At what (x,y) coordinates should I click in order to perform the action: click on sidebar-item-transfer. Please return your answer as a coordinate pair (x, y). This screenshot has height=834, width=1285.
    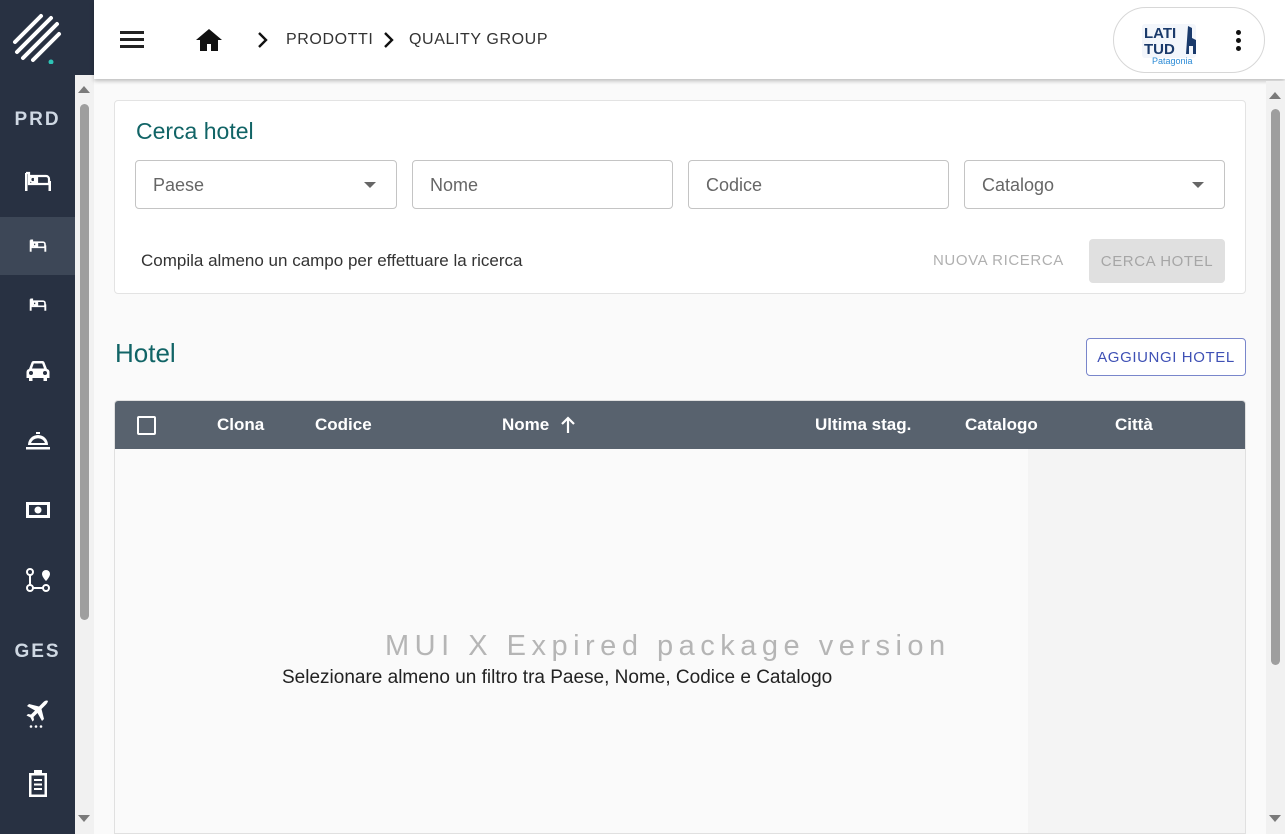
    Looking at the image, I should click on (37, 371).